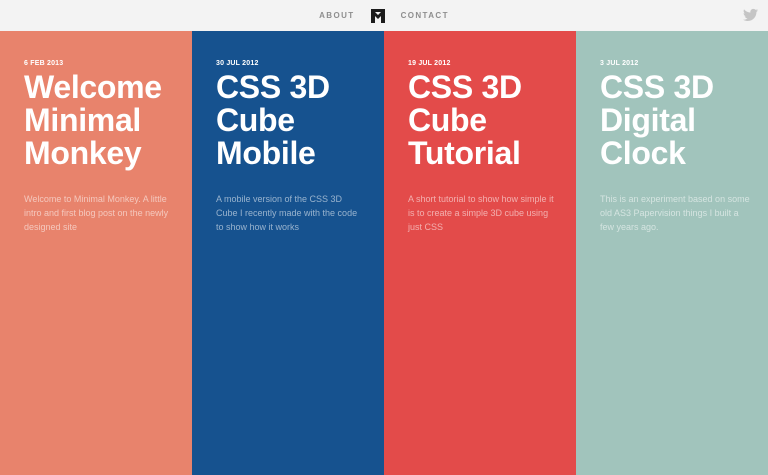  Describe the element at coordinates (93, 87) in the screenshot. I see `post-title-line: Welcome` at that location.